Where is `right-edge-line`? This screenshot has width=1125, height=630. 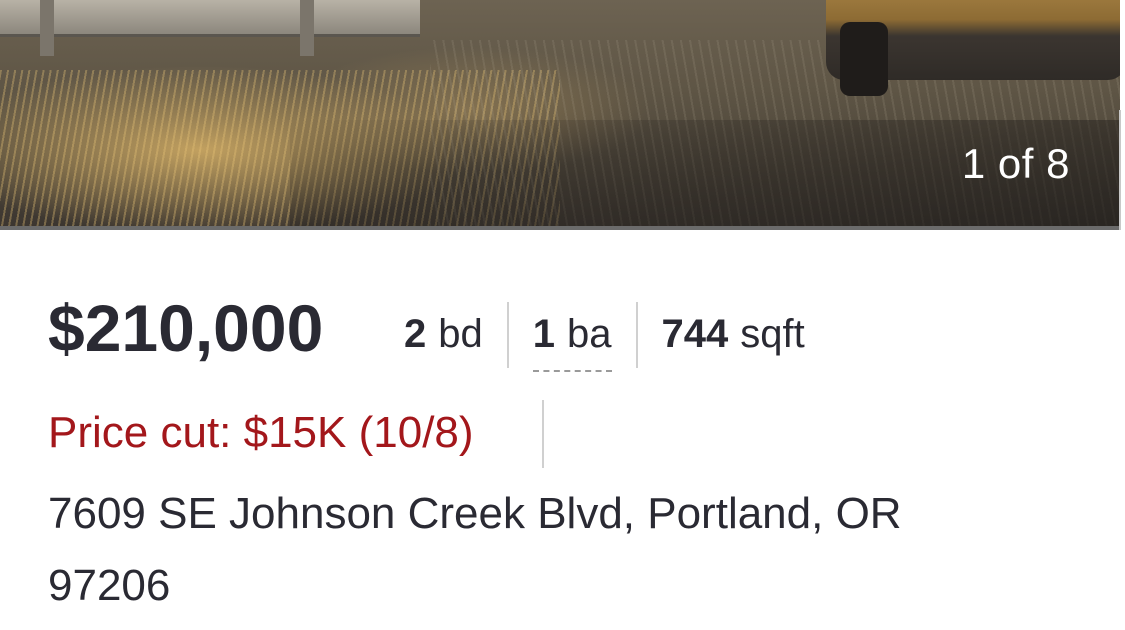 right-edge-line is located at coordinates (1120, 170).